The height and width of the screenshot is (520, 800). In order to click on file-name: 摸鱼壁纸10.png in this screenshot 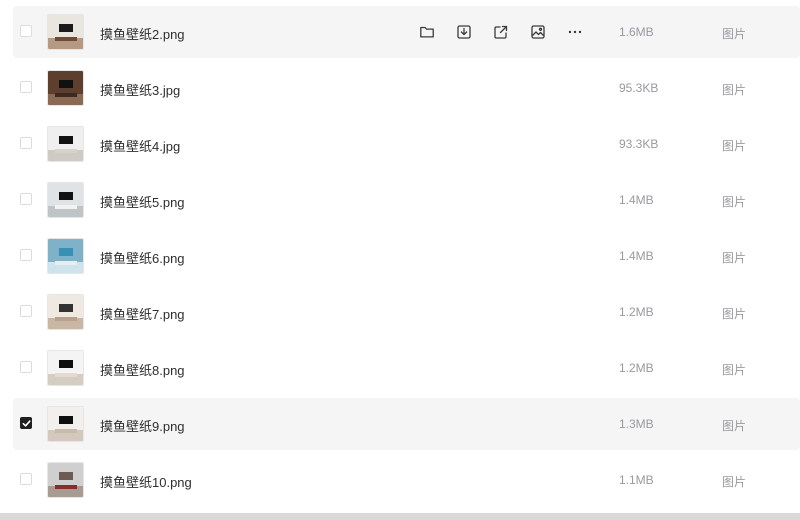, I will do `click(146, 481)`.